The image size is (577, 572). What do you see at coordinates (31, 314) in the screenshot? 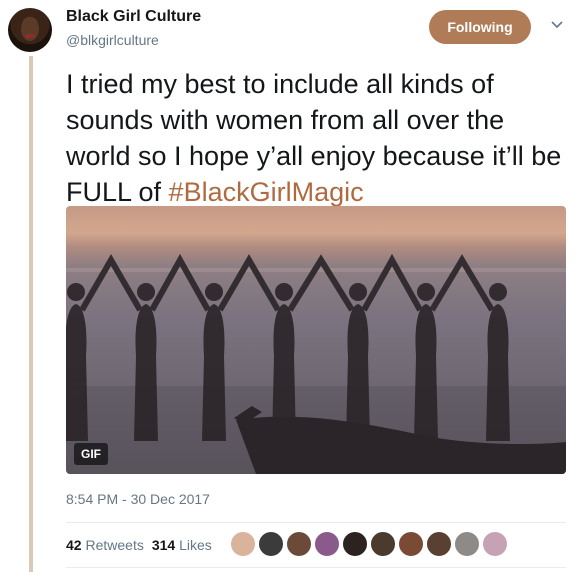
I see `thread-line` at bounding box center [31, 314].